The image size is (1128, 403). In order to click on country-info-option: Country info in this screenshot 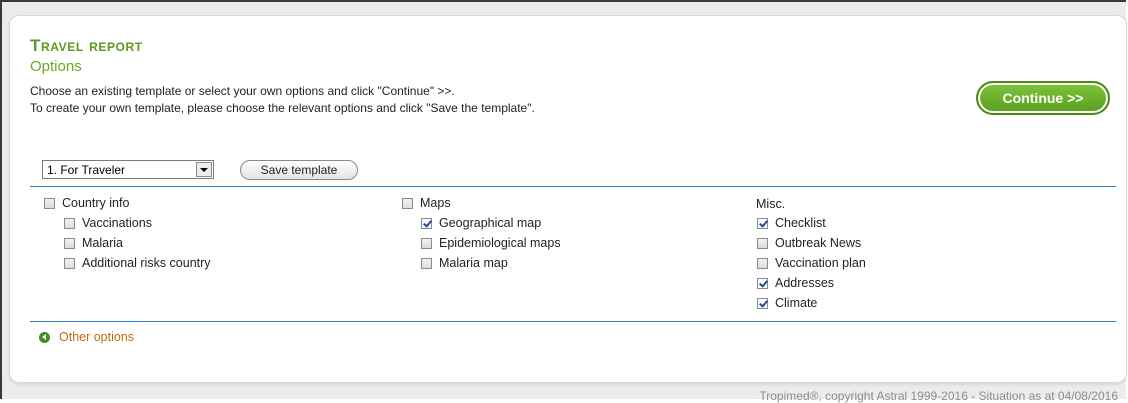, I will do `click(86, 203)`.